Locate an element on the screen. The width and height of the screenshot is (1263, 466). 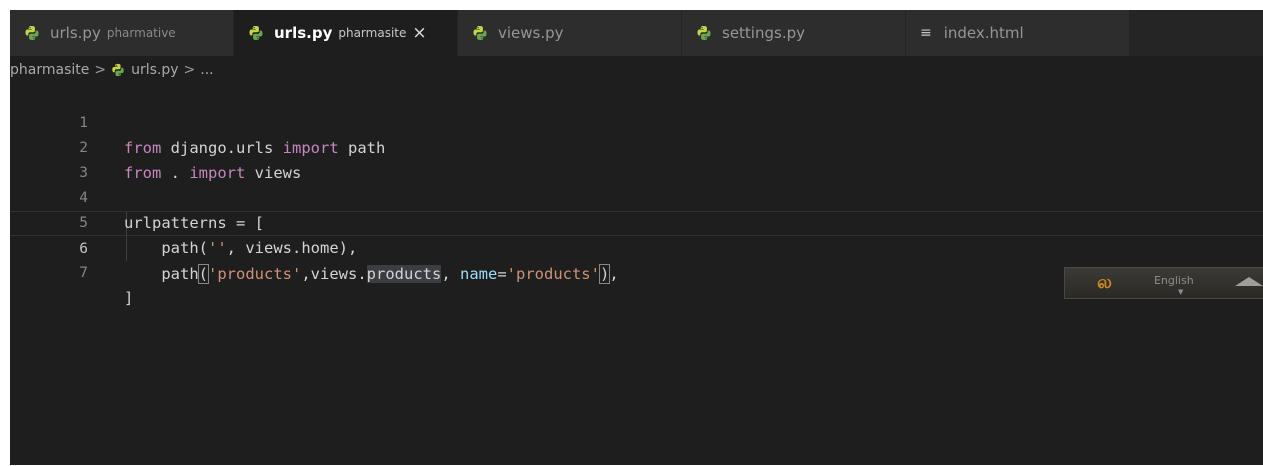
line-number: 7 is located at coordinates (83, 273).